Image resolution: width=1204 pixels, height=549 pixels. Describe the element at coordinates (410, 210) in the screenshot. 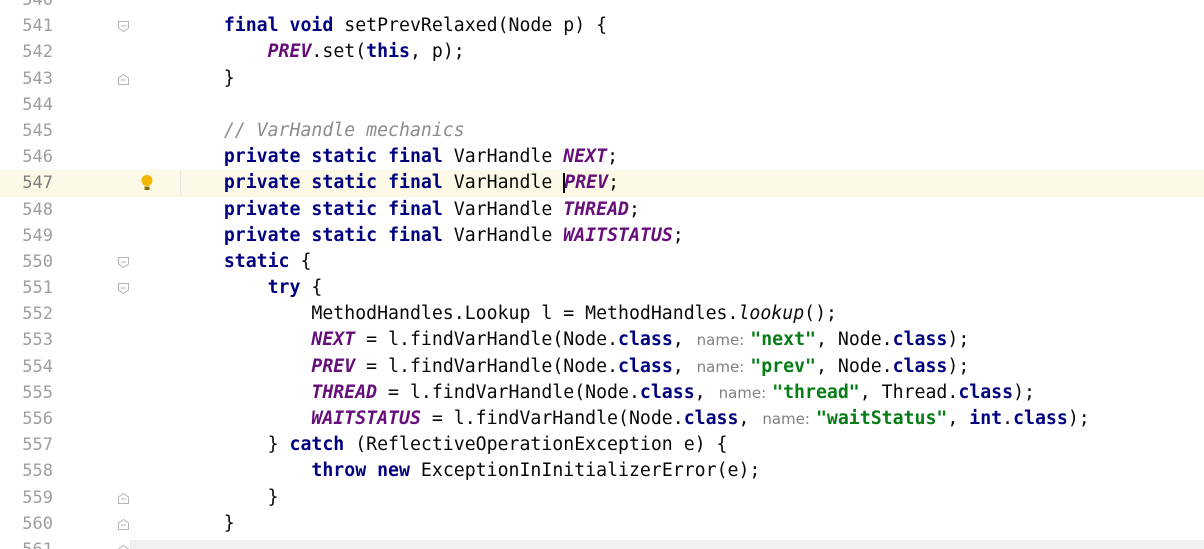

I see `code-text: private static final VarHandle THREAD;` at that location.